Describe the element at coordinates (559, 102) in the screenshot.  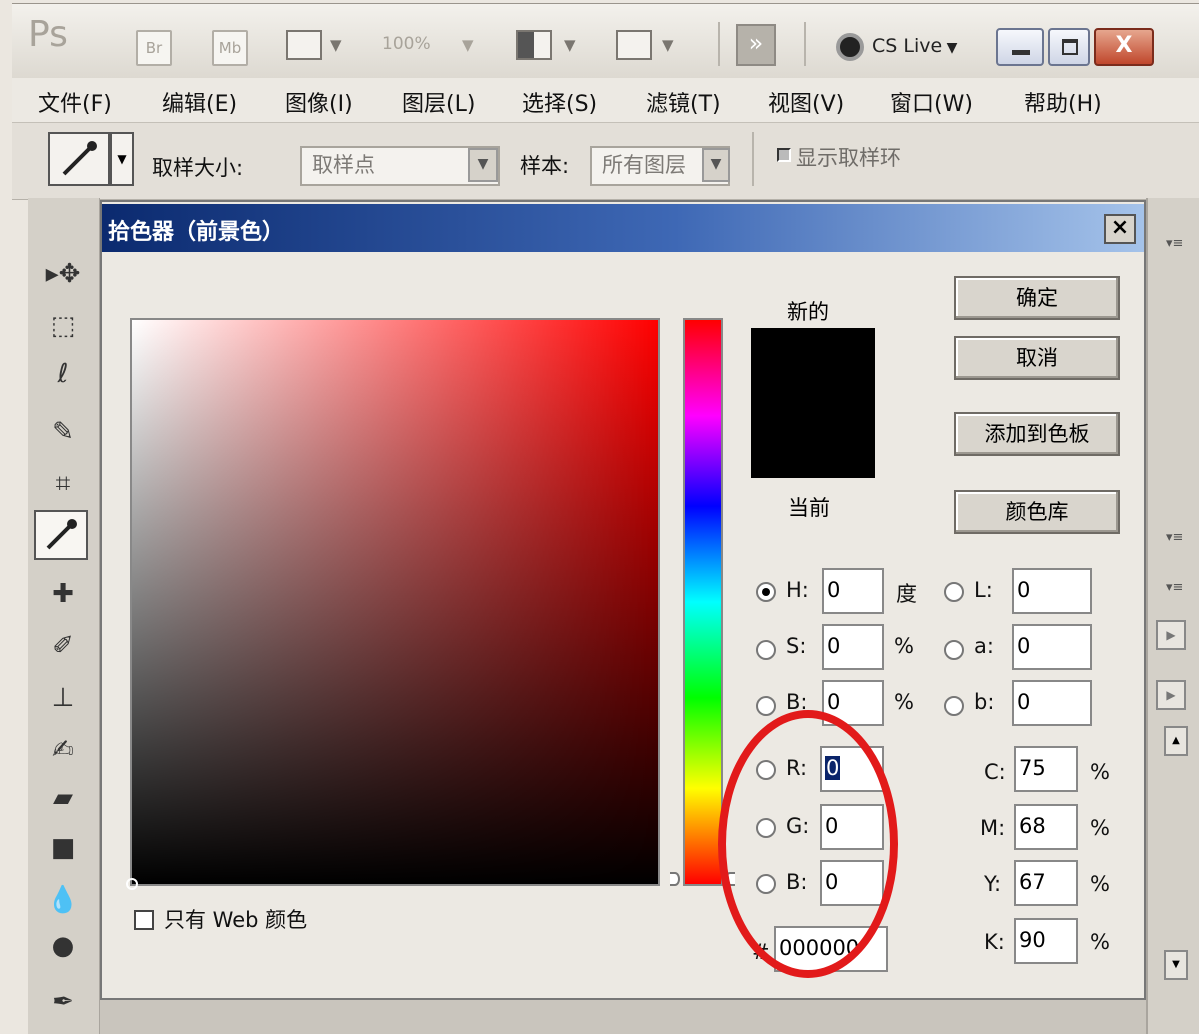
I see `menu-select: 选择(S)` at that location.